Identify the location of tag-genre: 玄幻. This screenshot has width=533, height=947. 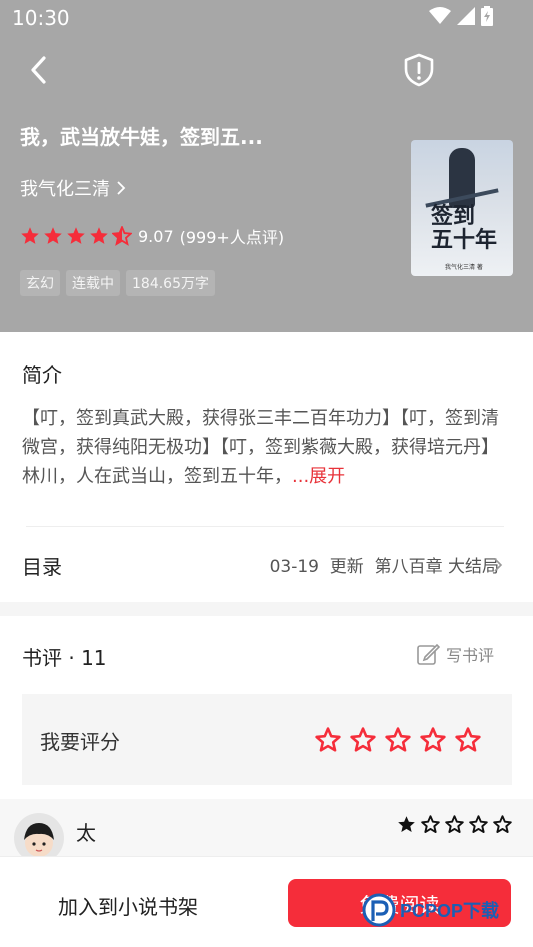
(40, 283).